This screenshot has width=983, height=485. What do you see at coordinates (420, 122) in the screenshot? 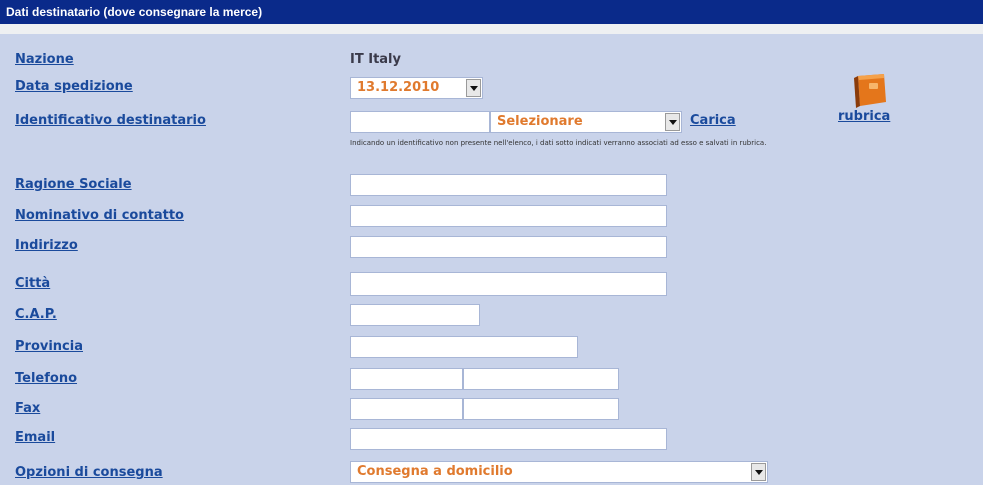
I see `identificativo-input` at bounding box center [420, 122].